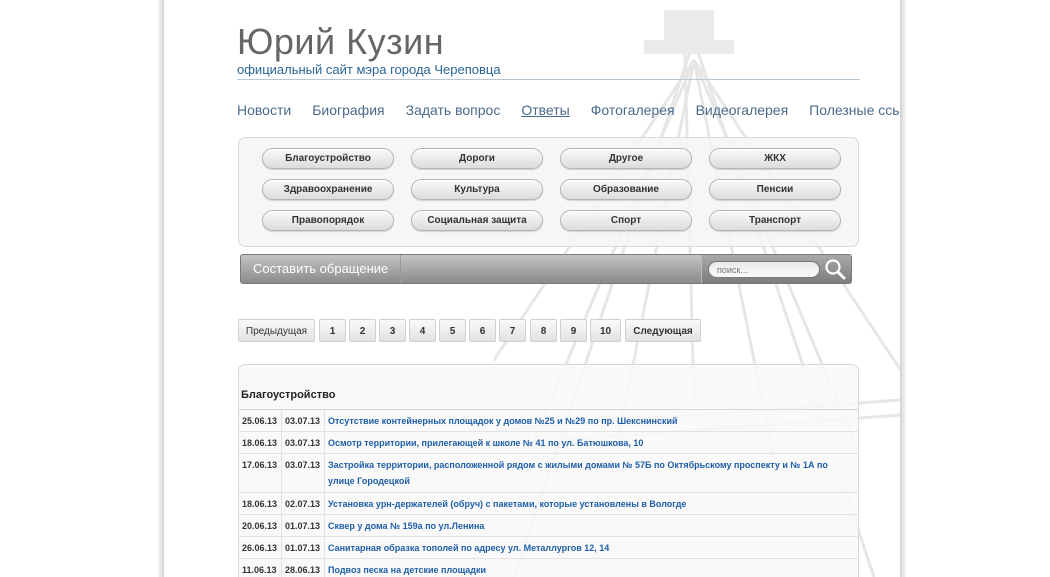  Describe the element at coordinates (742, 110) in the screenshot. I see `nav-video-gallery: Видеогалерея` at that location.